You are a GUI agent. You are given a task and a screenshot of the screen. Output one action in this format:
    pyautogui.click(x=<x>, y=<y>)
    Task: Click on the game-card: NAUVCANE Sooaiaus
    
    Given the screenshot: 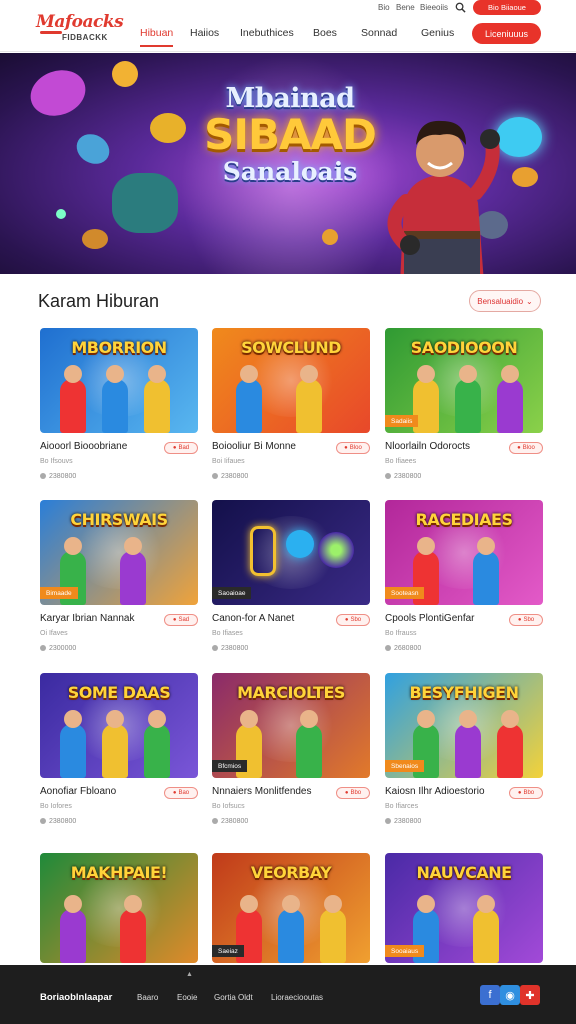 What is the action you would take?
    pyautogui.click(x=464, y=909)
    